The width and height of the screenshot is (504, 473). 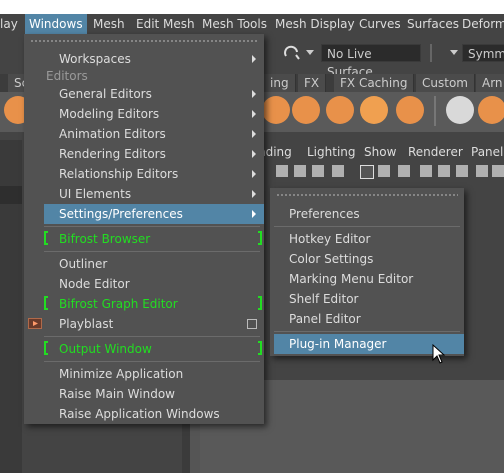 What do you see at coordinates (369, 279) in the screenshot?
I see `menu-item-marking-menu-editor: Marking Menu Editor` at bounding box center [369, 279].